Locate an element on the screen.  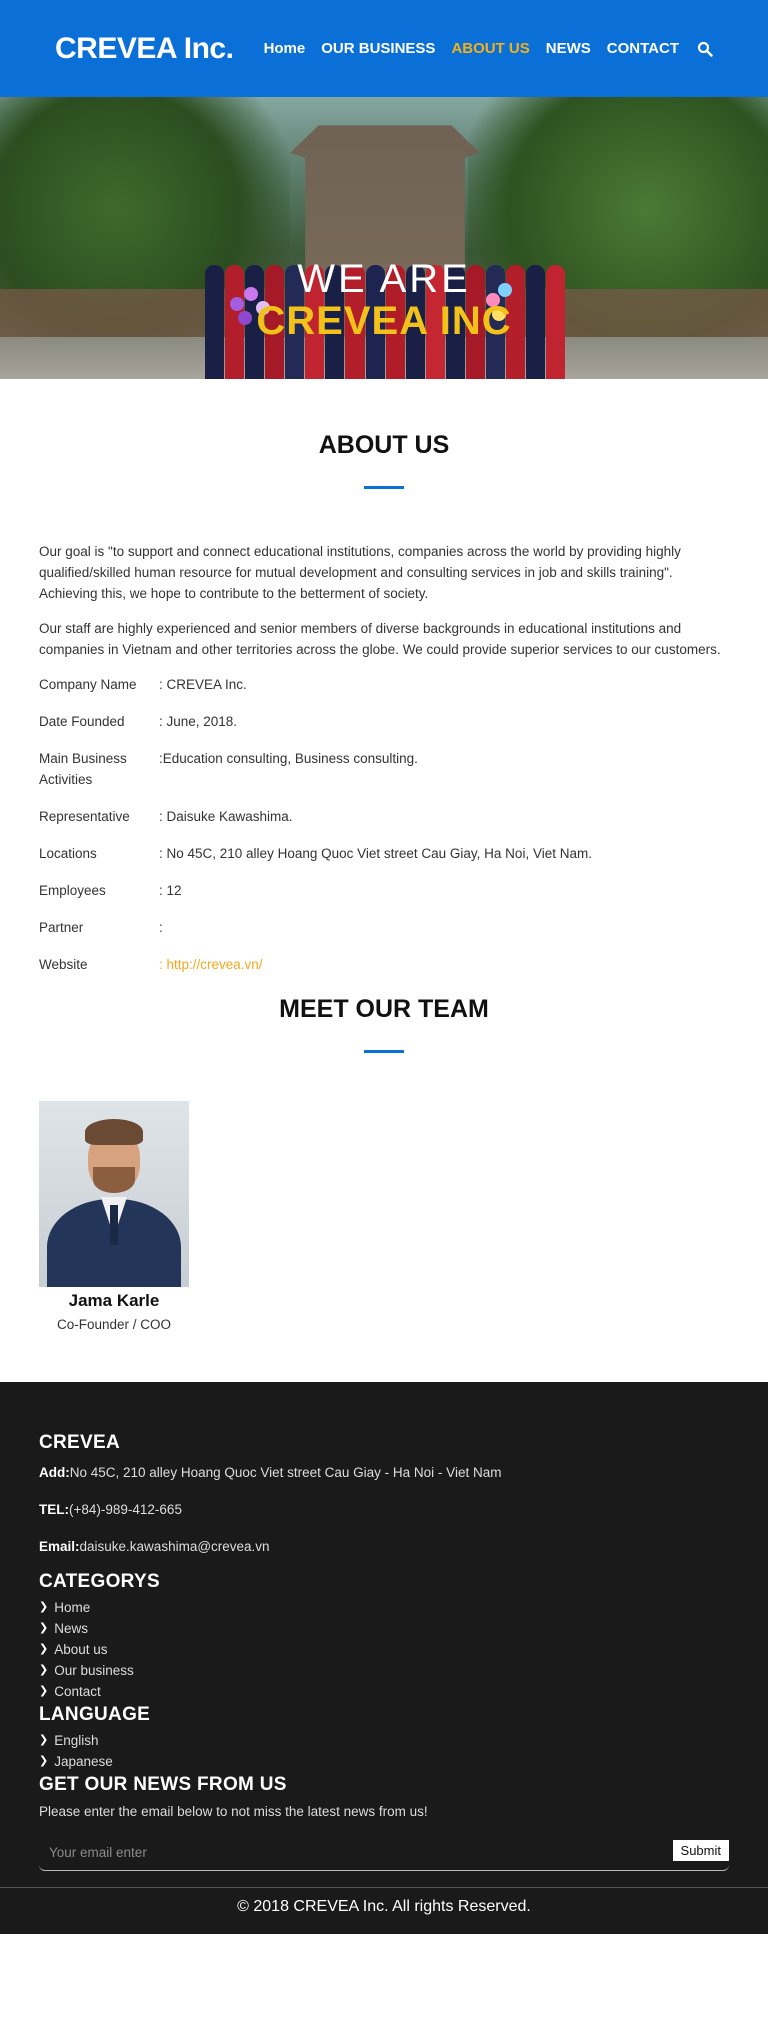
footer-language-heading: LANGUAGE is located at coordinates (95, 1714).